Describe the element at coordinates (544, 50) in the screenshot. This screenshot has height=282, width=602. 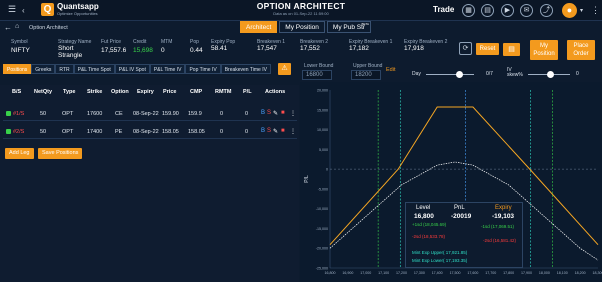
I see `my-position-button: My Position` at that location.